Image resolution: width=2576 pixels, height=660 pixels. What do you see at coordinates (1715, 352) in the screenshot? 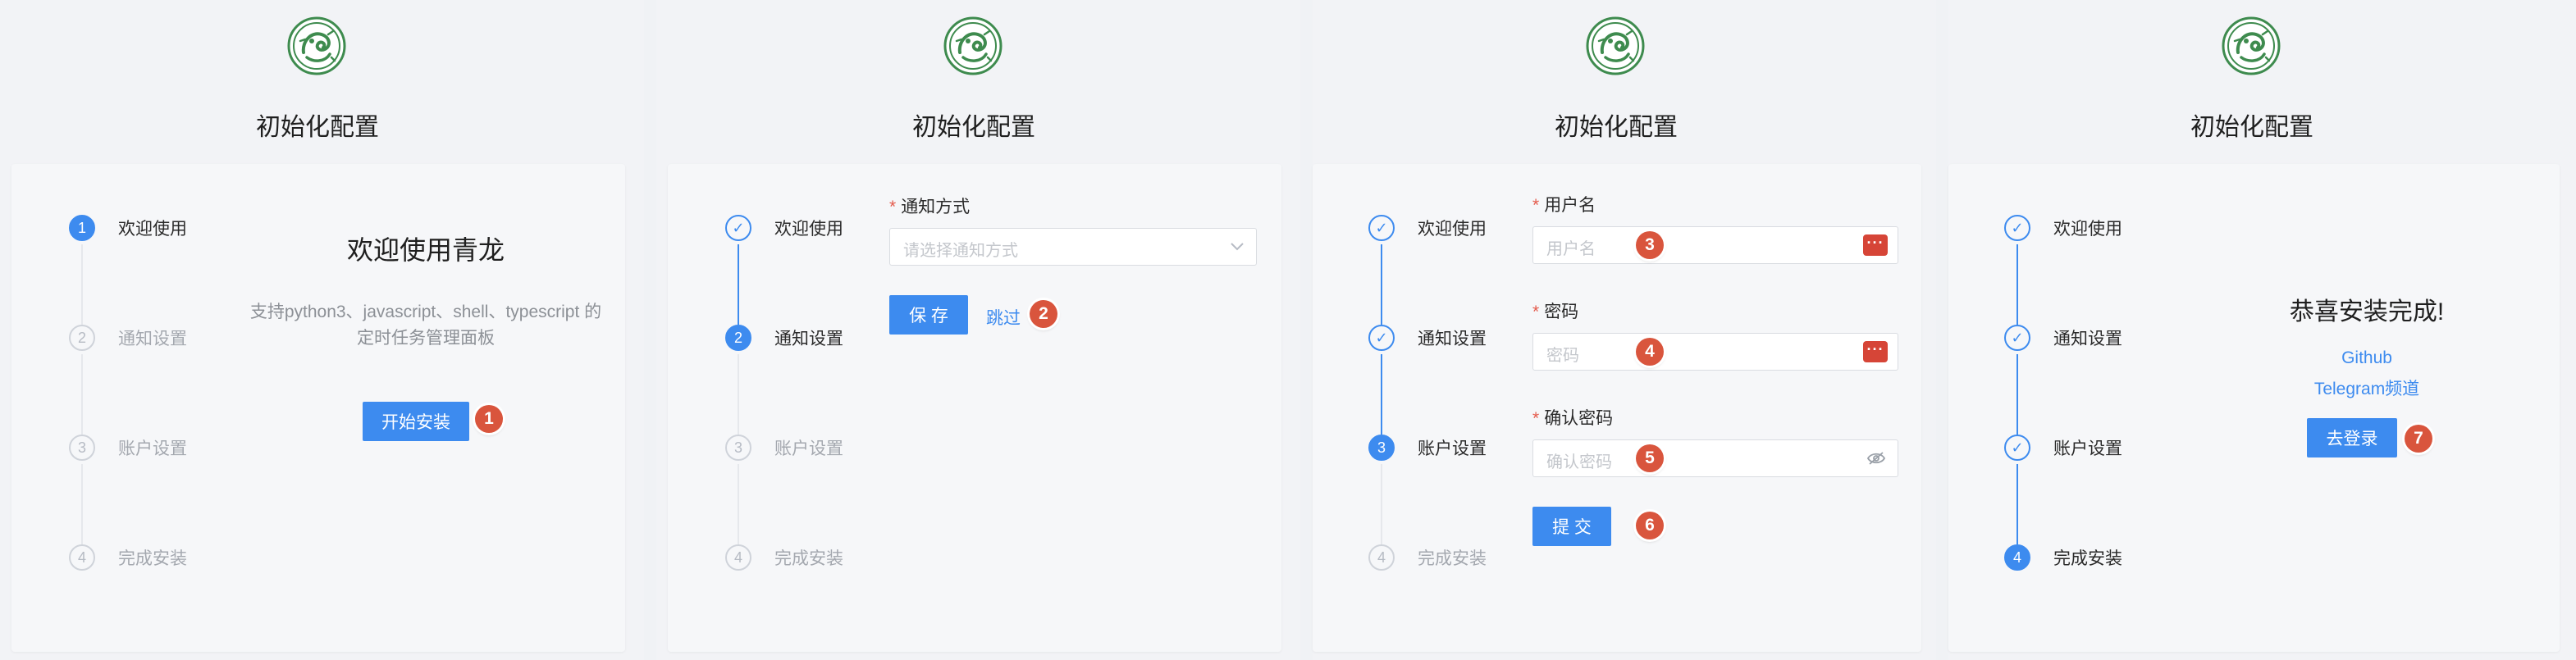
I see `password-field: 密码 ···` at bounding box center [1715, 352].